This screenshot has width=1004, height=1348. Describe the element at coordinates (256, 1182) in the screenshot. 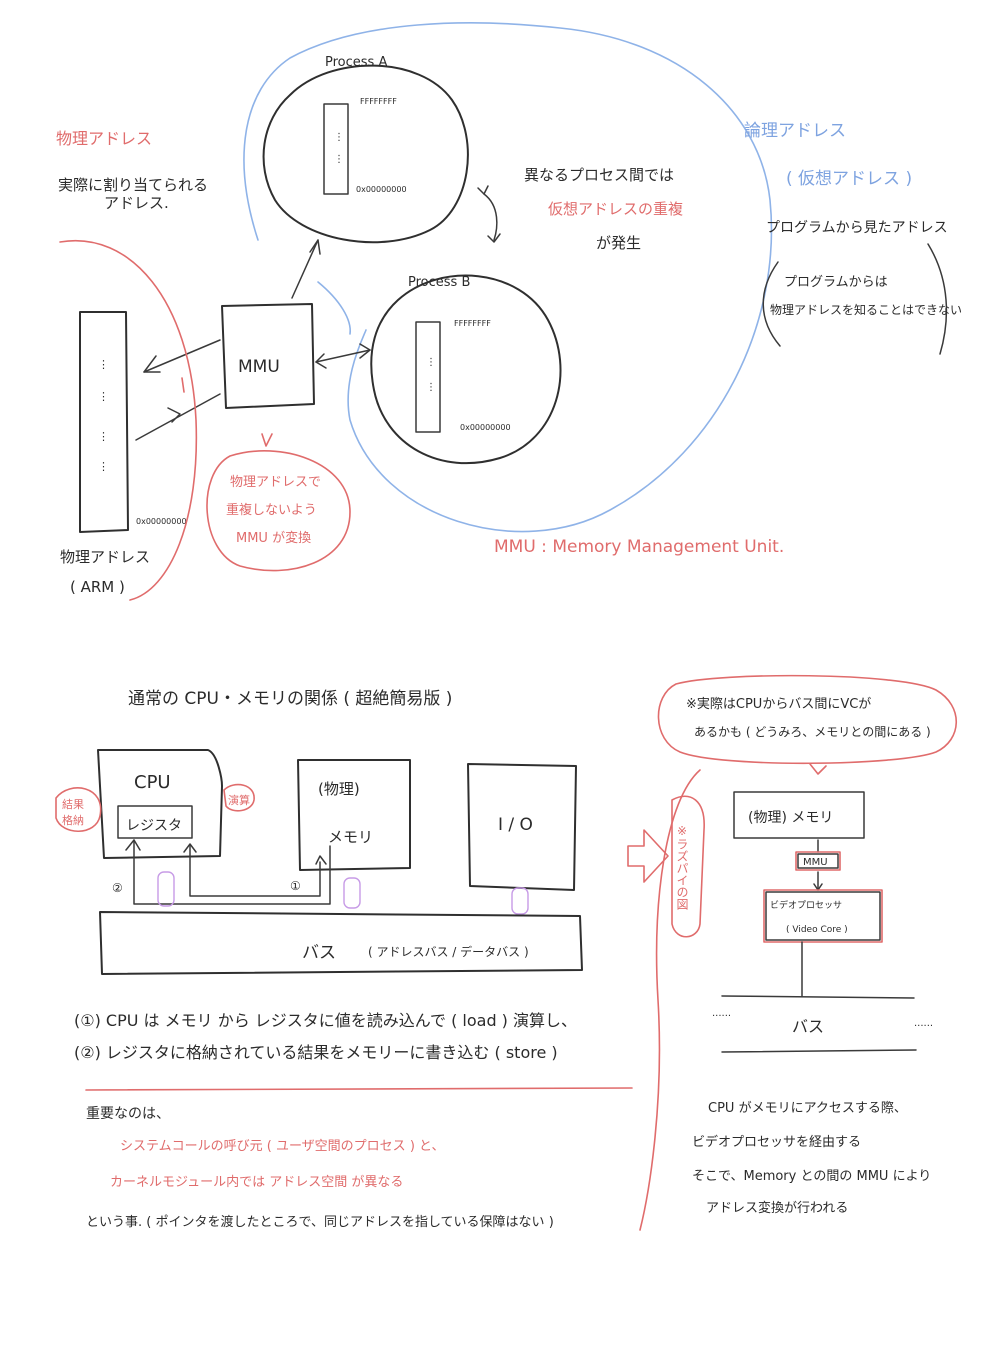

I see `important-line-3: カーネルモジュール内では アドレス空間 が異なる` at that location.